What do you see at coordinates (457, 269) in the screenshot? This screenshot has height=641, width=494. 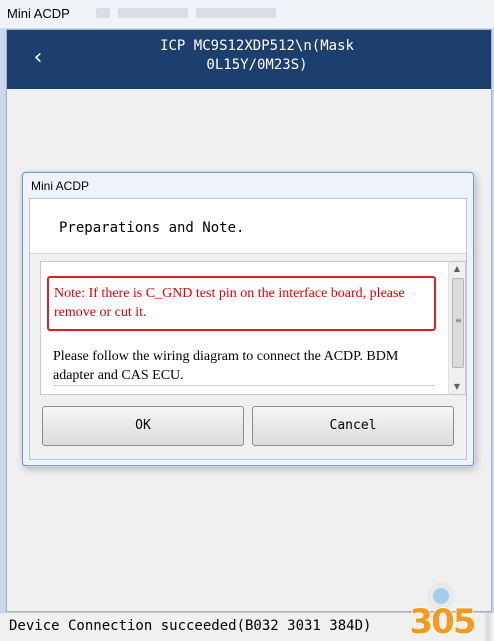 I see `scroll-up-icon: ▲` at bounding box center [457, 269].